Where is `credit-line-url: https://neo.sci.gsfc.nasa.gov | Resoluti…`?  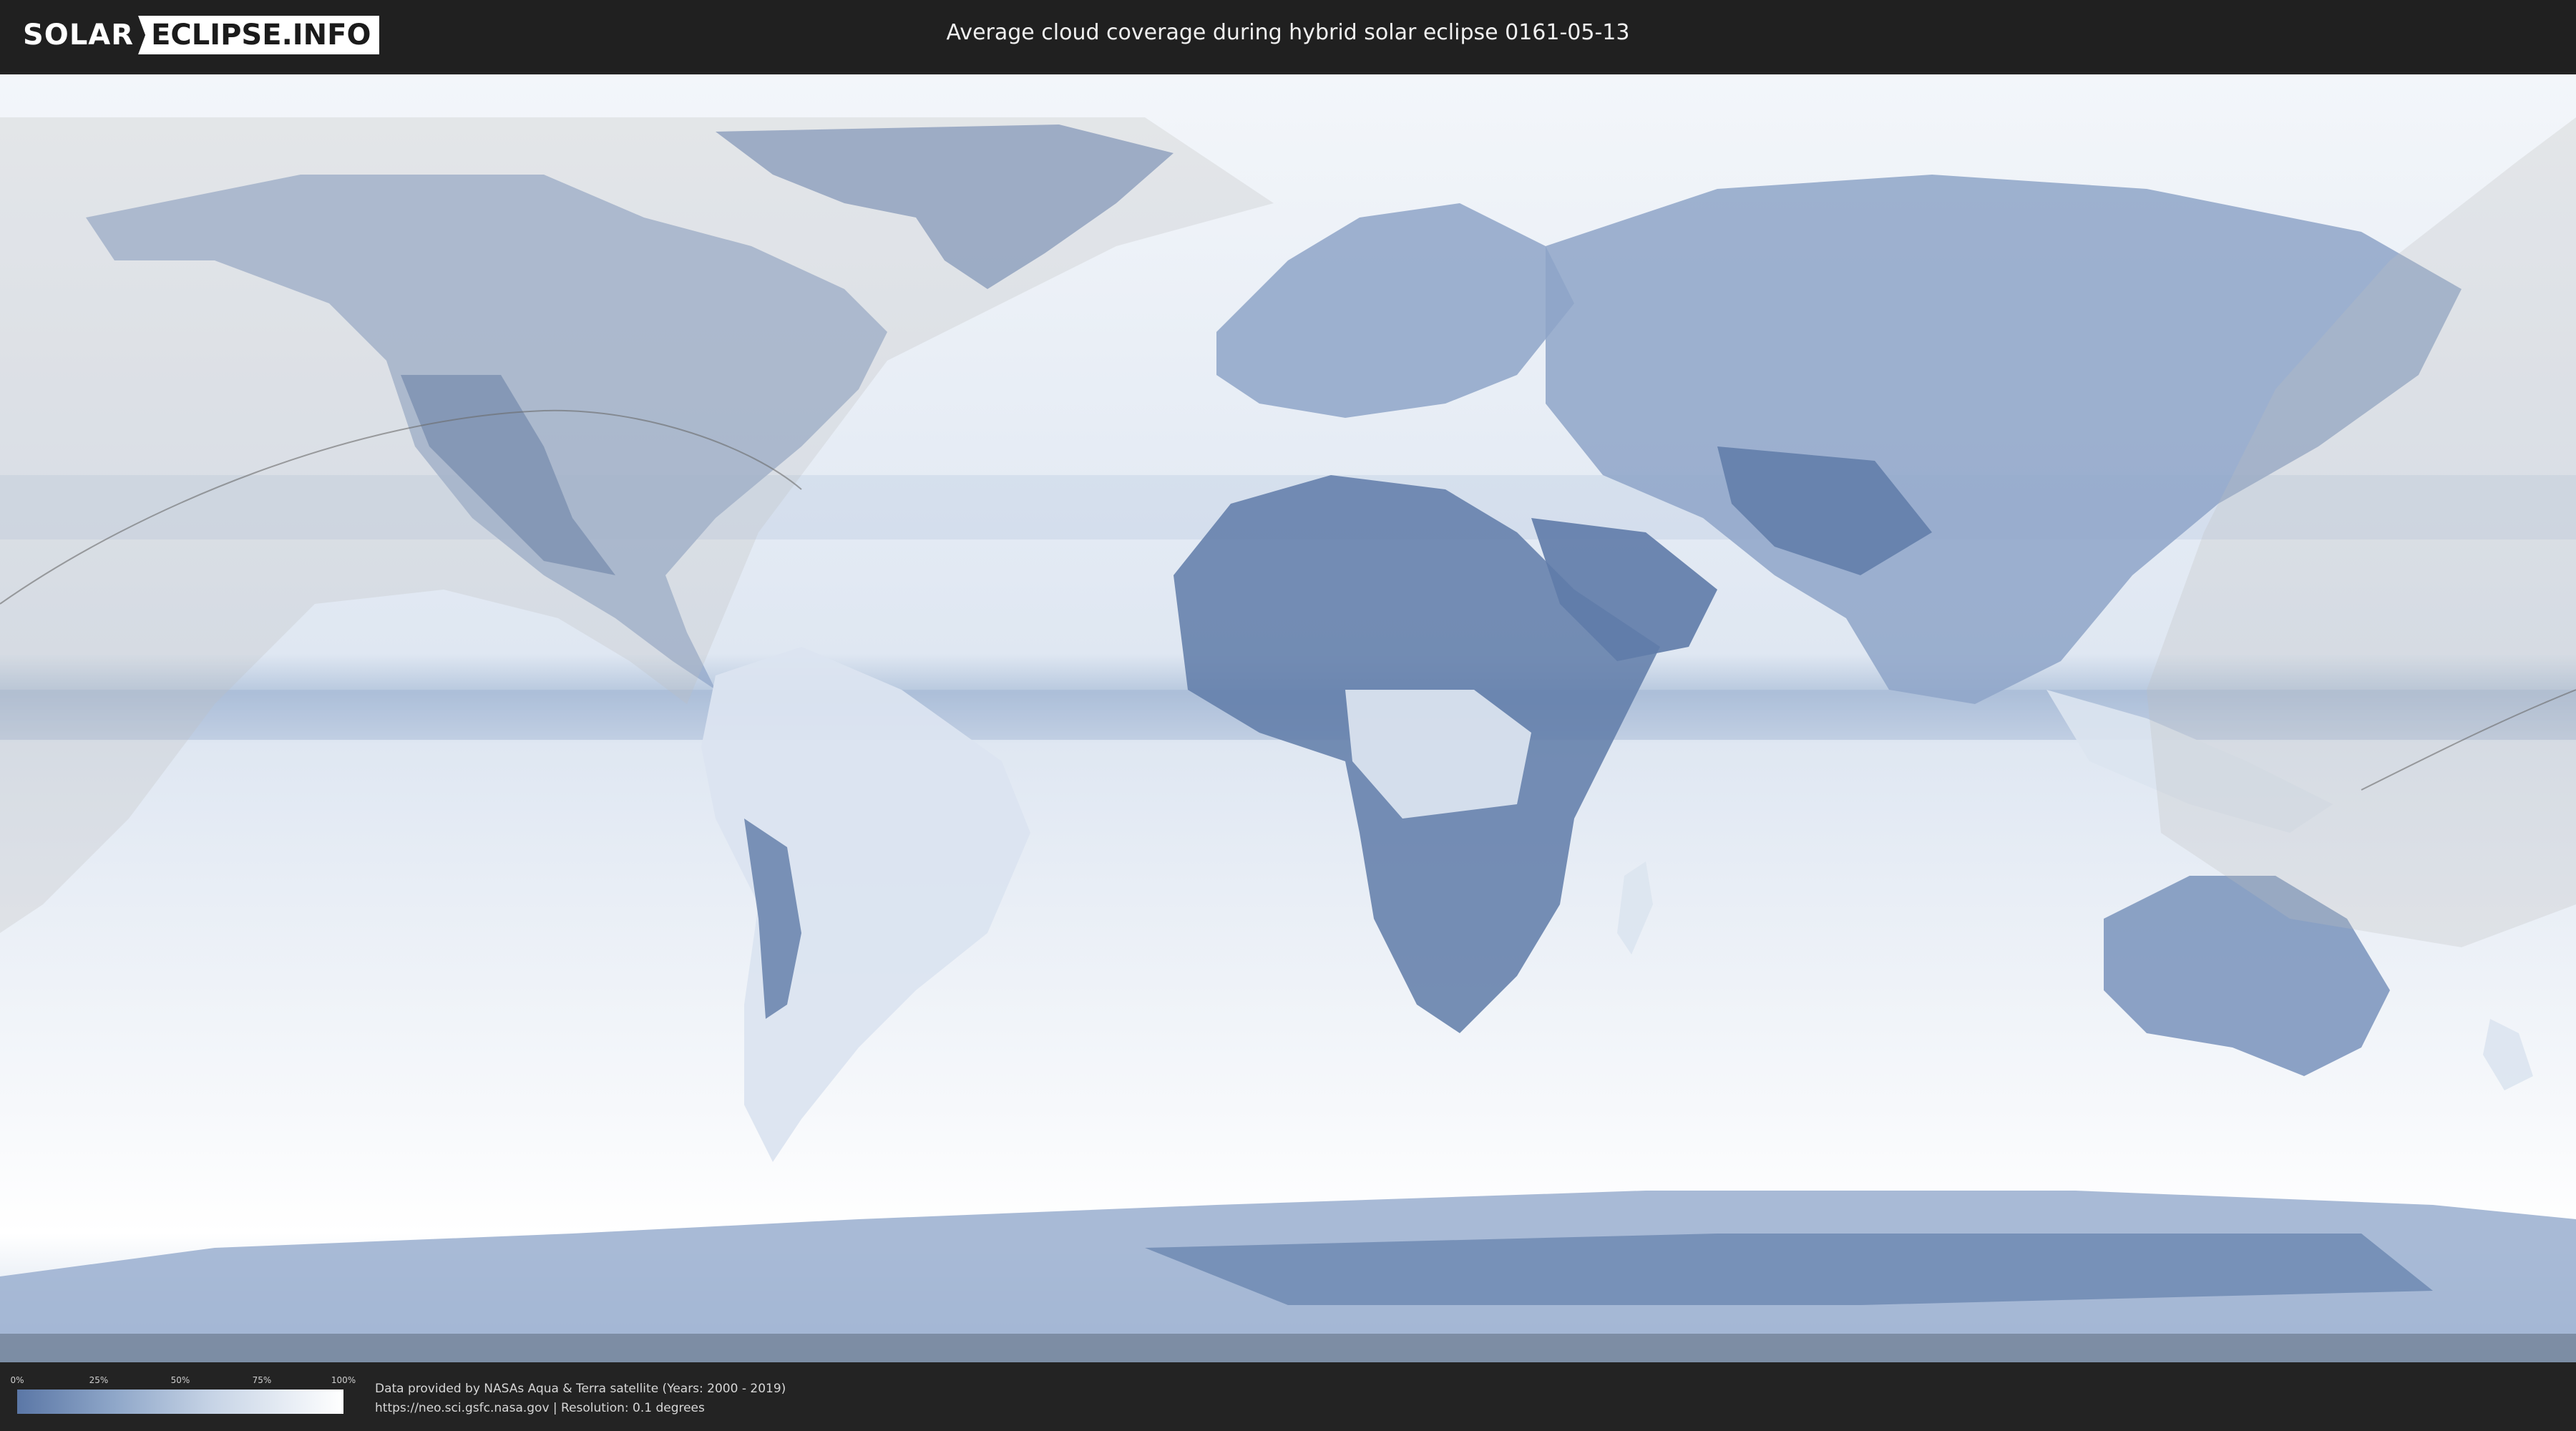 credit-line-url: https://neo.sci.gsfc.nasa.gov | Resoluti… is located at coordinates (580, 1408).